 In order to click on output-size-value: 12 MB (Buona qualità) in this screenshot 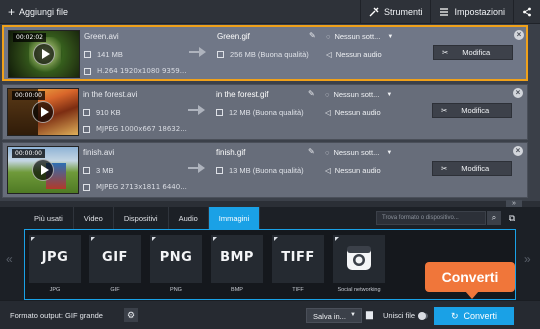, I will do `click(266, 112)`.